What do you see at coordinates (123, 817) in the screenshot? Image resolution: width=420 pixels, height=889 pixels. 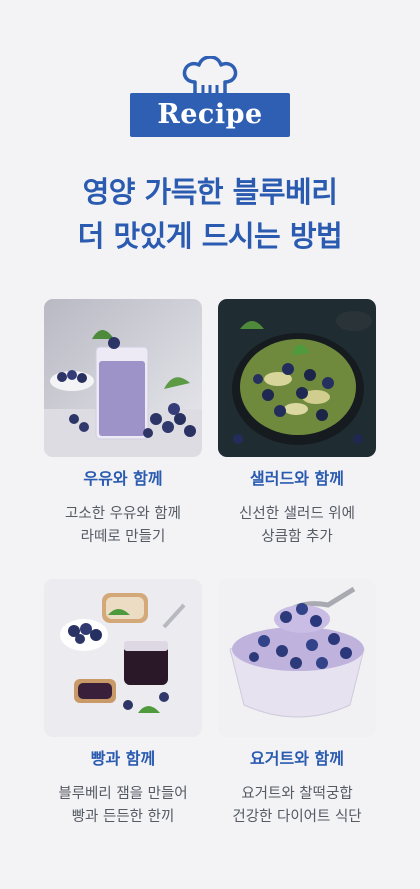 I see `card-desc-line-2: 빵과 든든한 한끼` at bounding box center [123, 817].